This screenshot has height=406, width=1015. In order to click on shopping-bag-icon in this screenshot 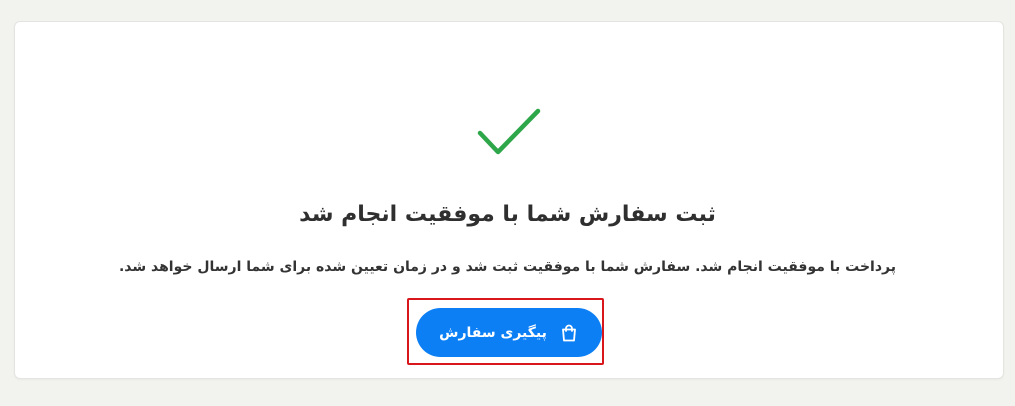, I will do `click(569, 333)`.